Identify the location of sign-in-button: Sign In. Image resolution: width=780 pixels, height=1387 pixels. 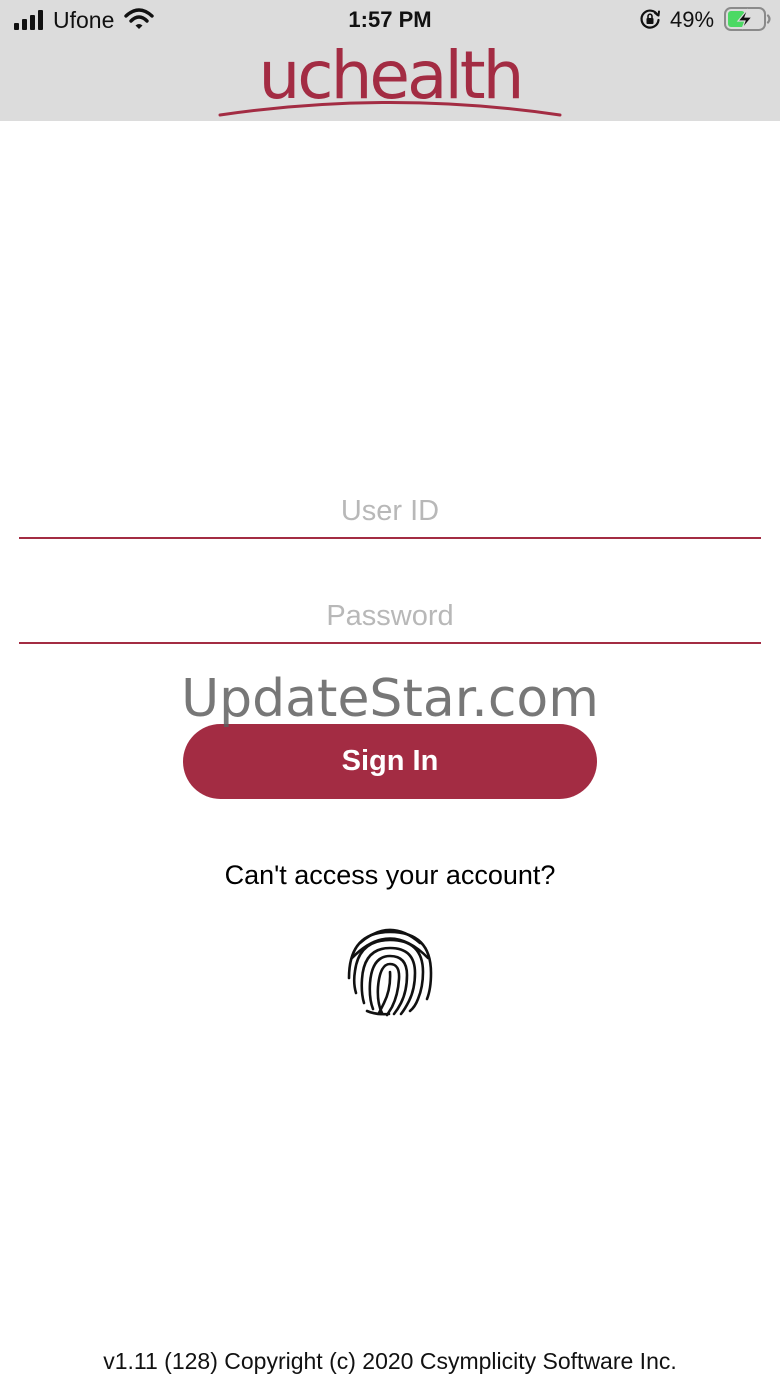
(390, 761).